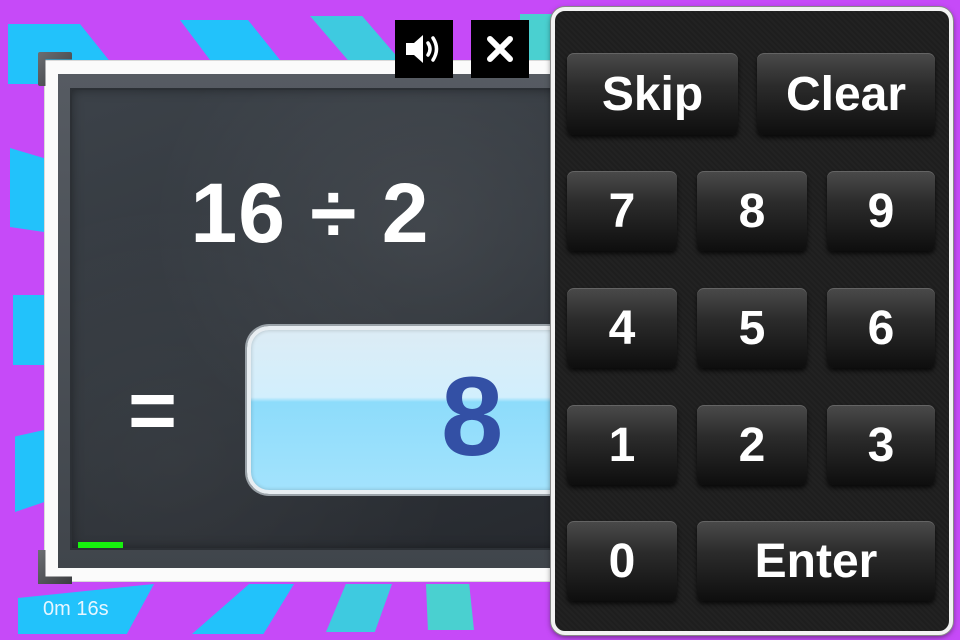 This screenshot has width=960, height=640. What do you see at coordinates (752, 211) in the screenshot?
I see `key-8: 8` at bounding box center [752, 211].